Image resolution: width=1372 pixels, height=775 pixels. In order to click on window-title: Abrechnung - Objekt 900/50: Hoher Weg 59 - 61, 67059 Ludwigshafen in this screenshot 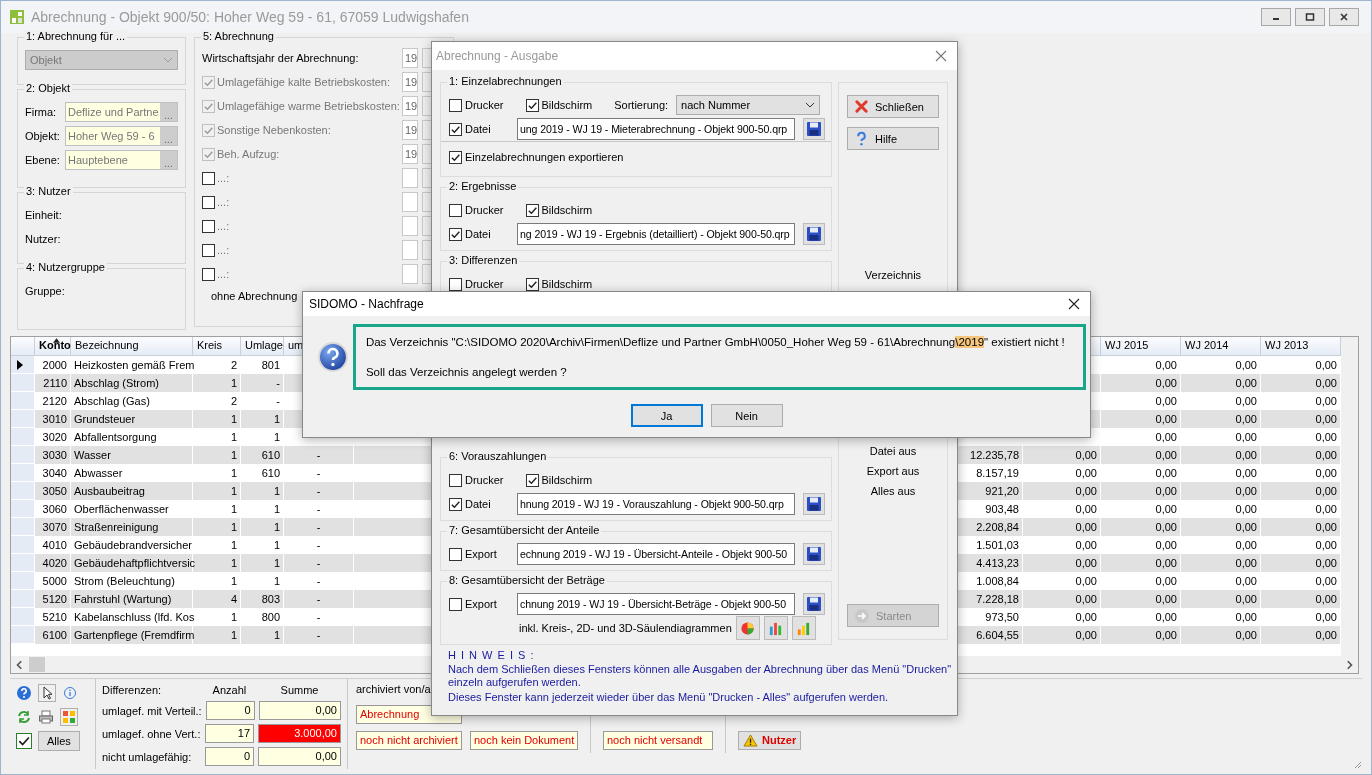, I will do `click(250, 17)`.